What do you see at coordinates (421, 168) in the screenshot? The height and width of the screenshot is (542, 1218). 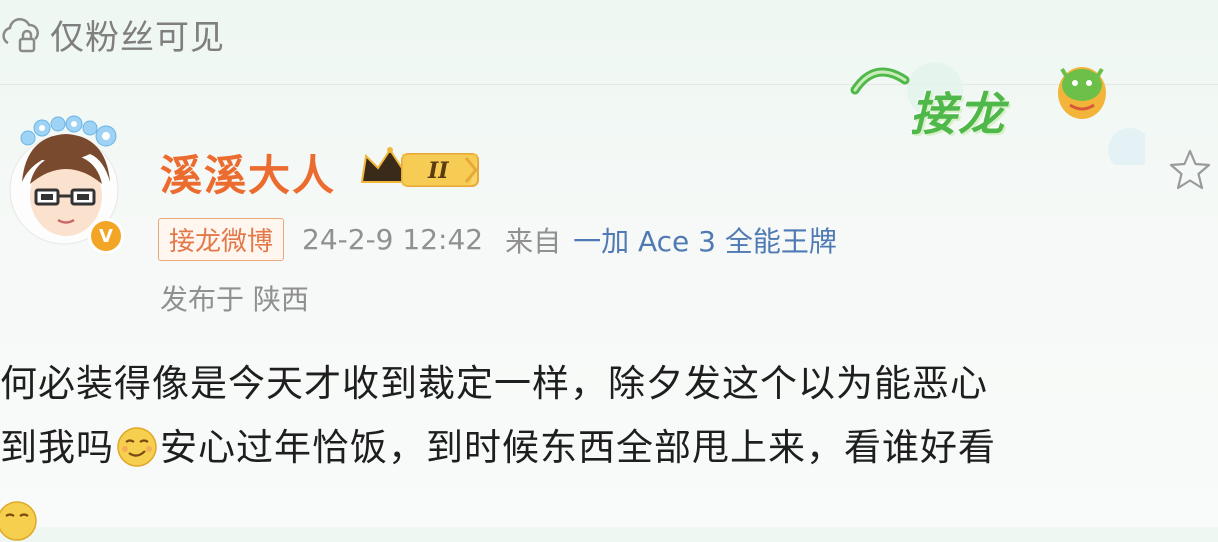 I see `vip-crown-badge-icon: II` at bounding box center [421, 168].